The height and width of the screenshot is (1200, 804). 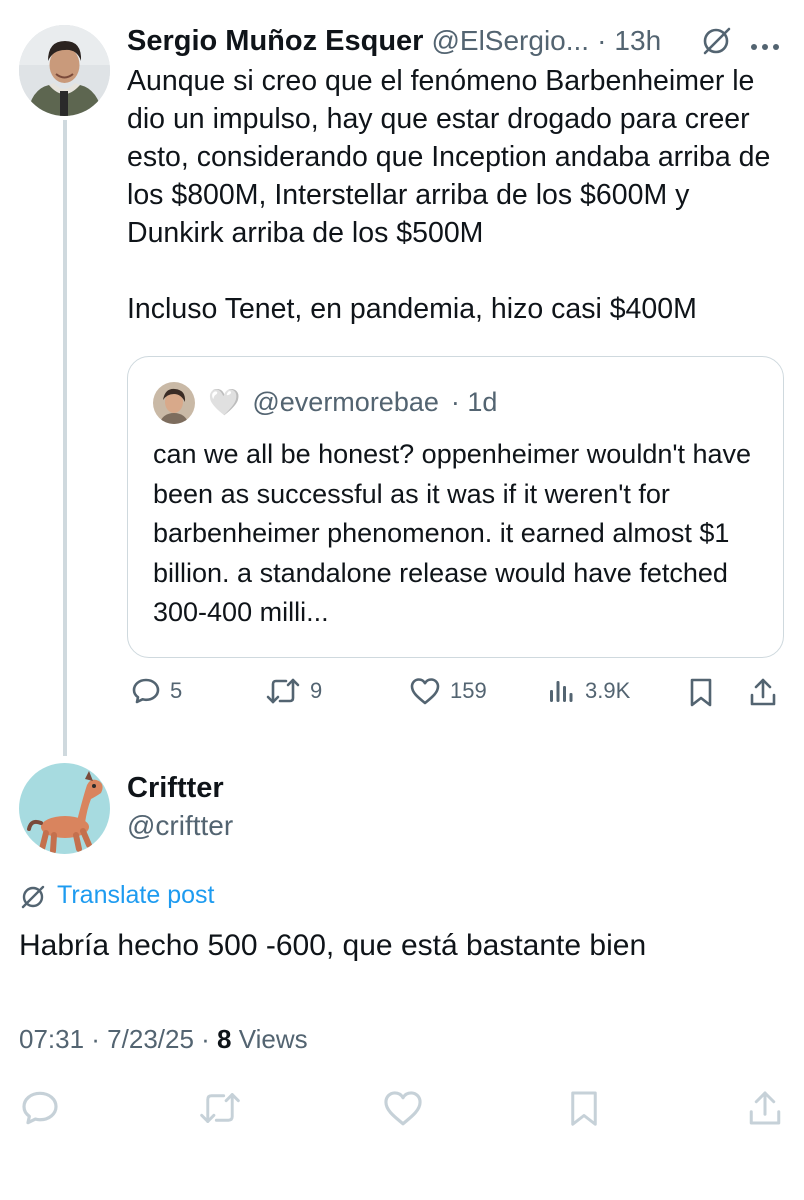 What do you see at coordinates (174, 403) in the screenshot?
I see `quote-avatar` at bounding box center [174, 403].